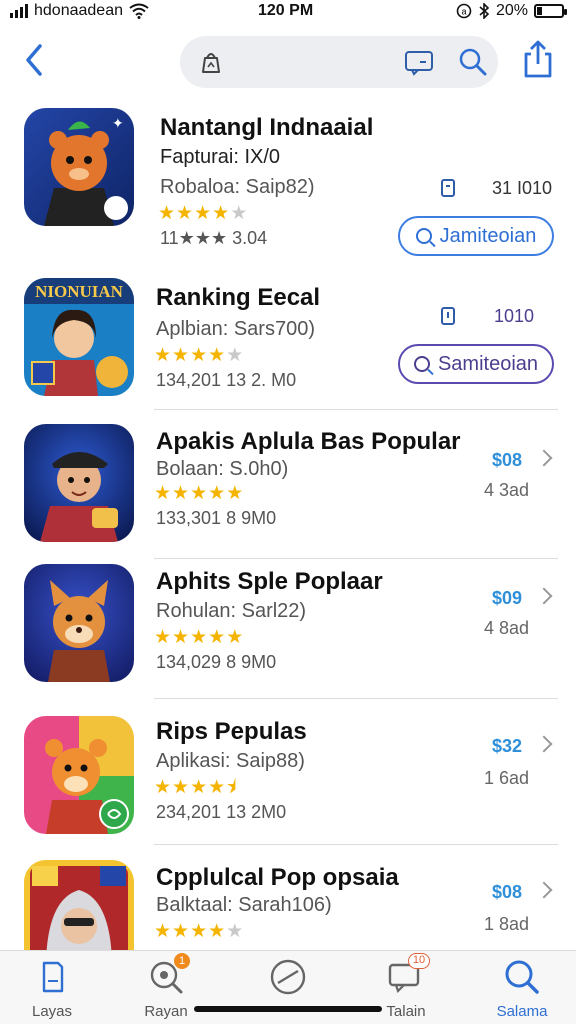 This screenshot has height=1024, width=576. What do you see at coordinates (231, 787) in the screenshot?
I see `star-icon: ⯨` at bounding box center [231, 787].